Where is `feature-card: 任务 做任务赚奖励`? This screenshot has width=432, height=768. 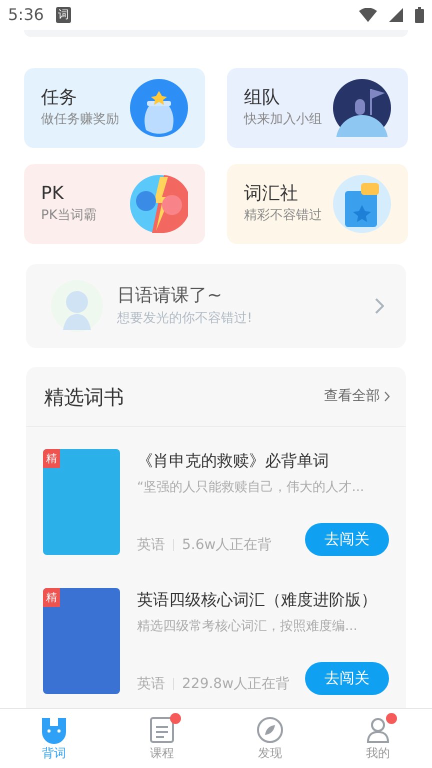
feature-card: 任务 做任务赚奖励 is located at coordinates (114, 108).